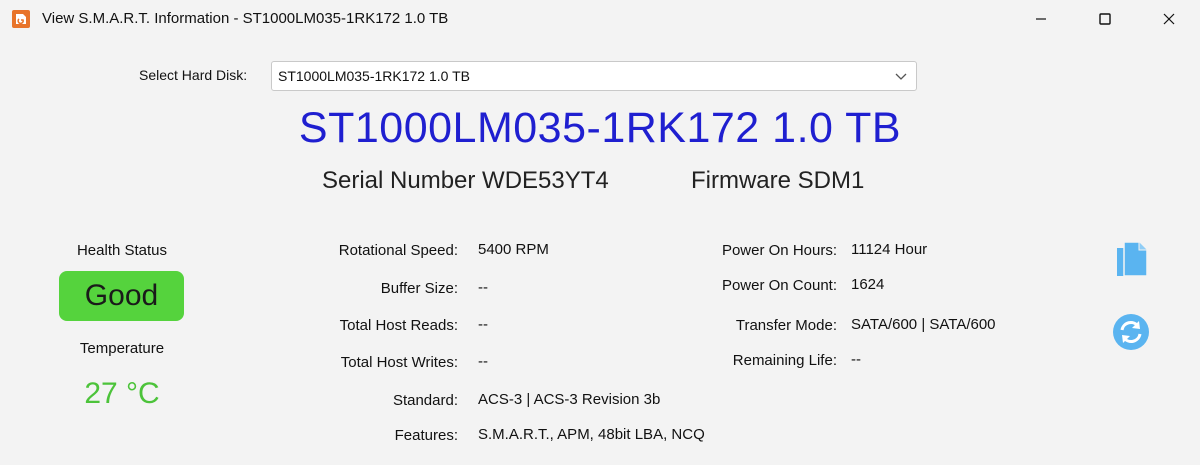 Image resolution: width=1200 pixels, height=465 pixels. What do you see at coordinates (122, 393) in the screenshot?
I see `temperature-value: 27 °C` at bounding box center [122, 393].